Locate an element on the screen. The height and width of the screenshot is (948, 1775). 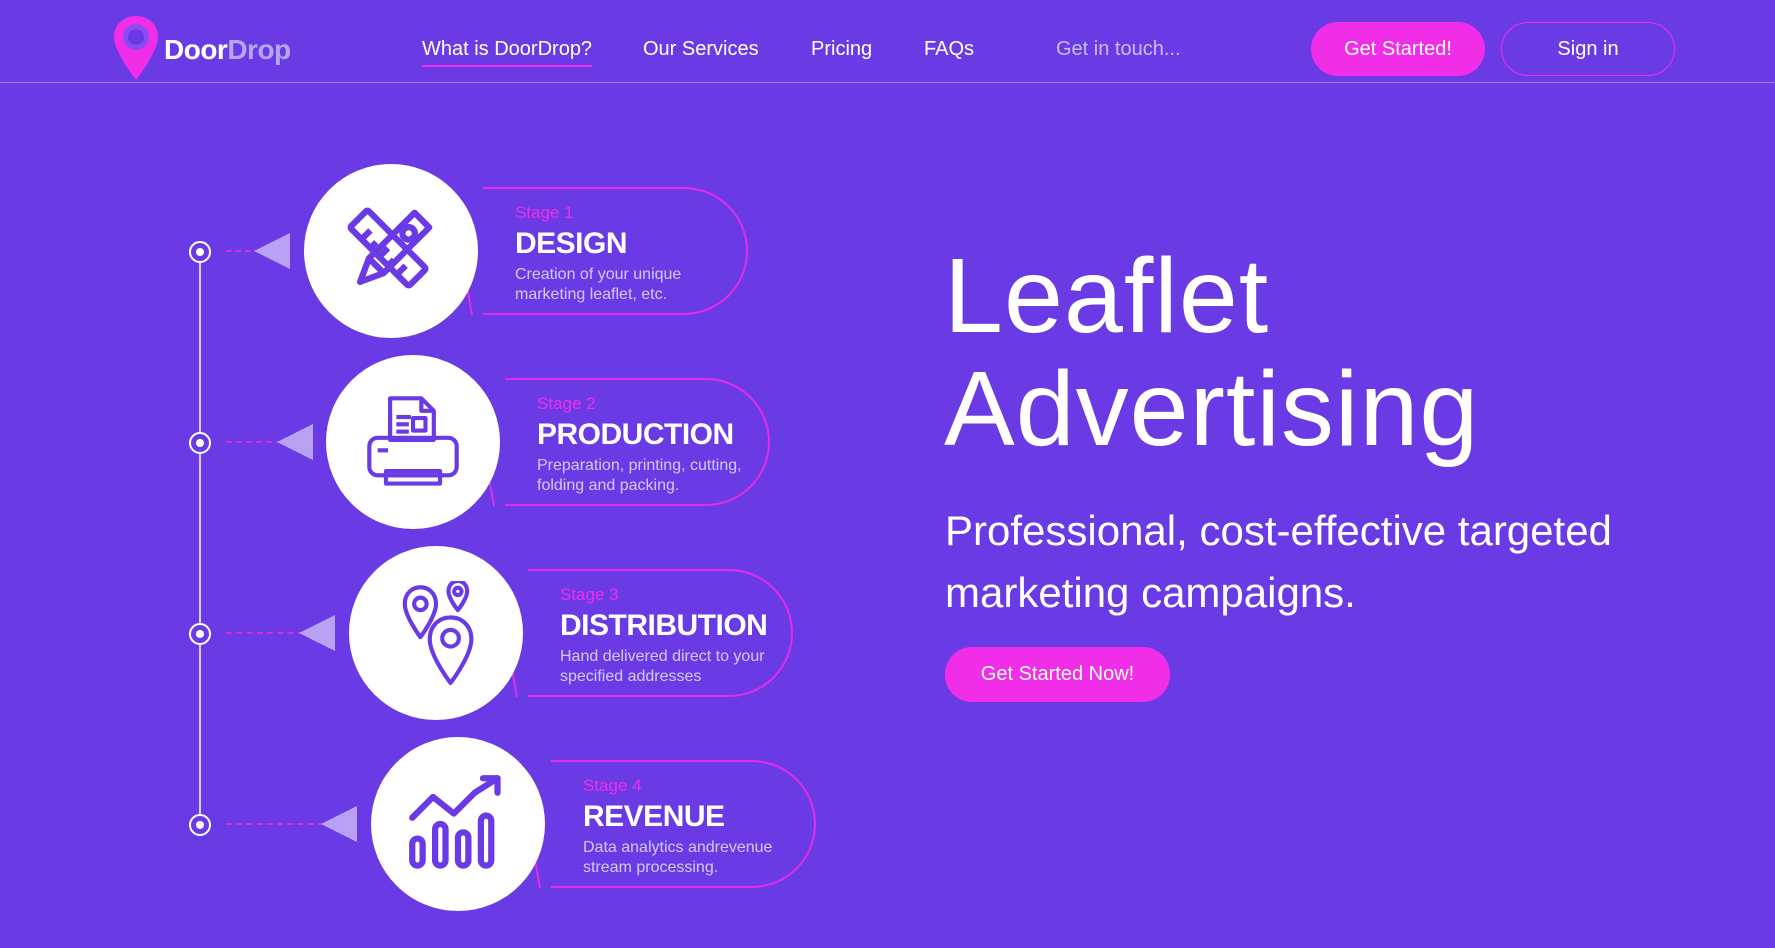
stage-number: Stage 3 is located at coordinates (589, 594).